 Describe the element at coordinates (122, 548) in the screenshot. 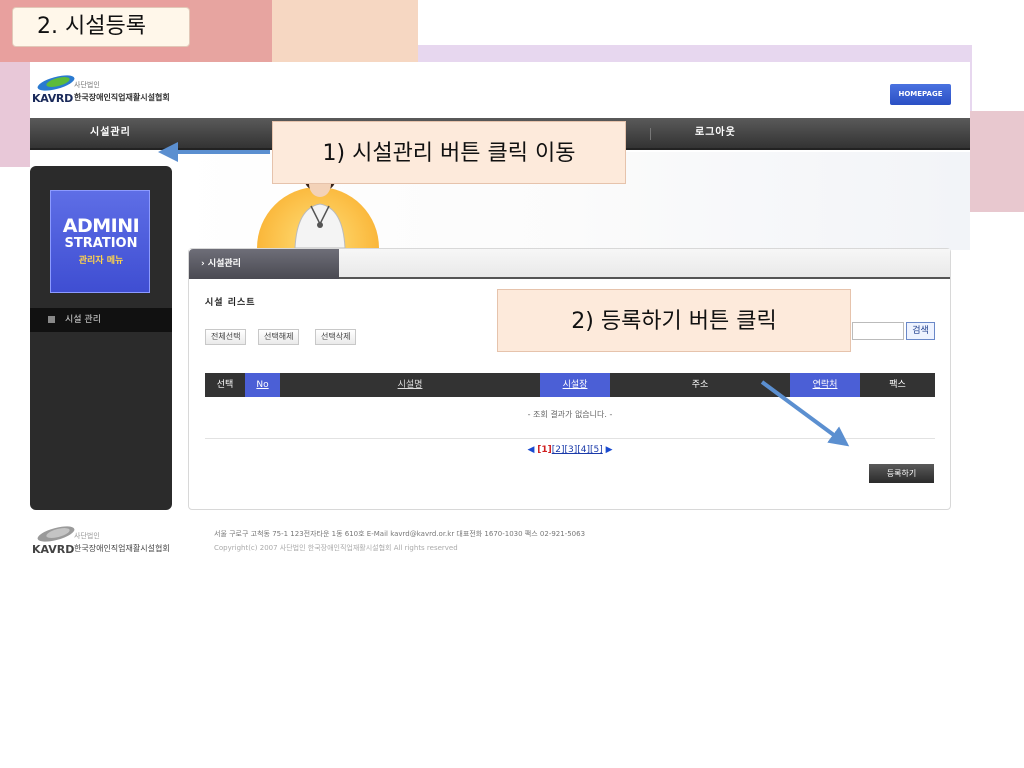

I see `footer-org-name: 한국장애인직업재활시설협회` at that location.